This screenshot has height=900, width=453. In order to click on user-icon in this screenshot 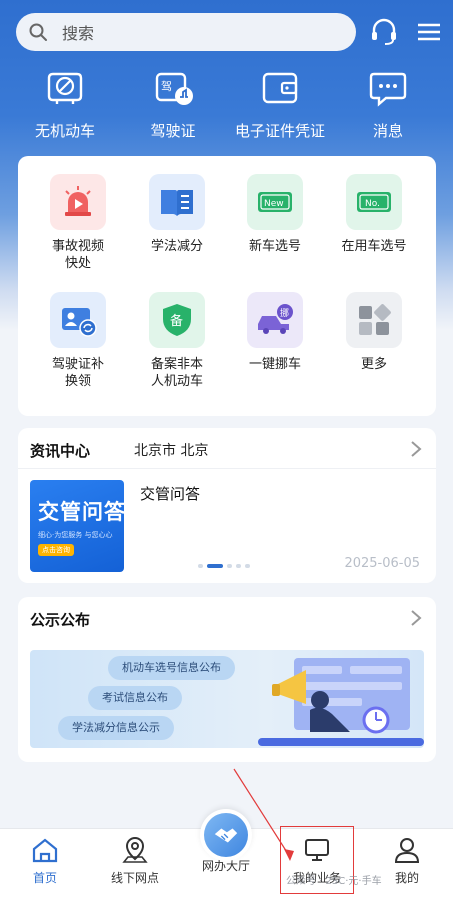, I will do `click(407, 850)`.